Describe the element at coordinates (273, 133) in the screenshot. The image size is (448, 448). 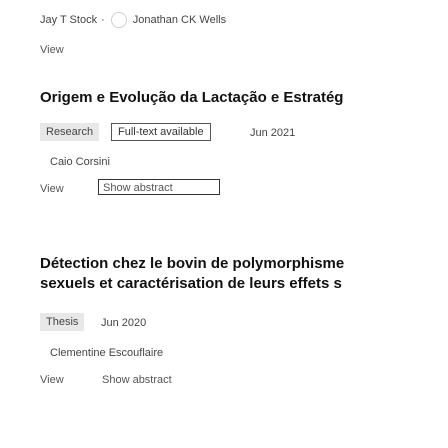
I see `publication-date: Jun 2021` at that location.